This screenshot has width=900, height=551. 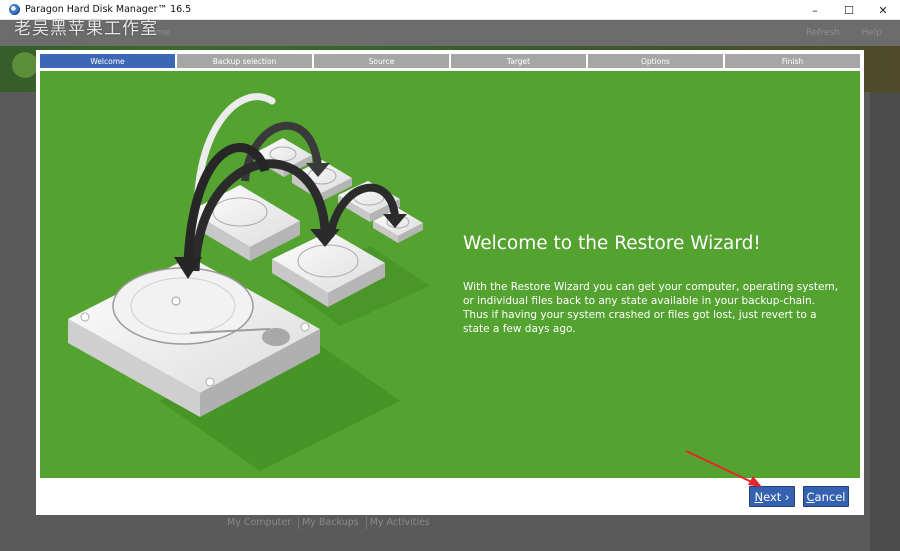 What do you see at coordinates (885, 321) in the screenshot?
I see `background-sidebar` at bounding box center [885, 321].